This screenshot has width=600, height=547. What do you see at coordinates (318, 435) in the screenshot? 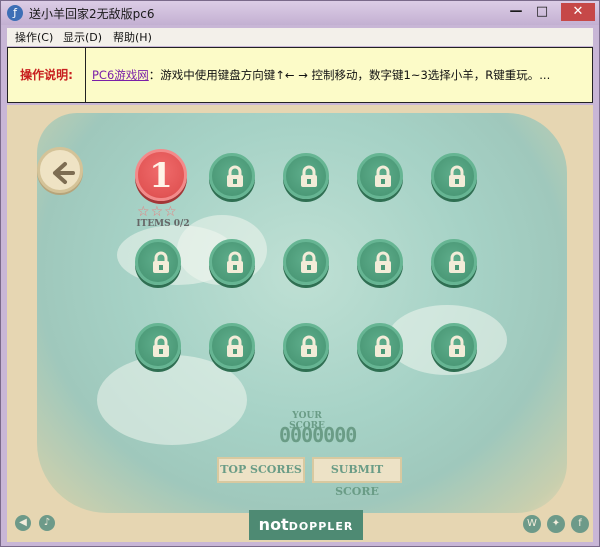
I see `score-value: 0000000` at bounding box center [318, 435].